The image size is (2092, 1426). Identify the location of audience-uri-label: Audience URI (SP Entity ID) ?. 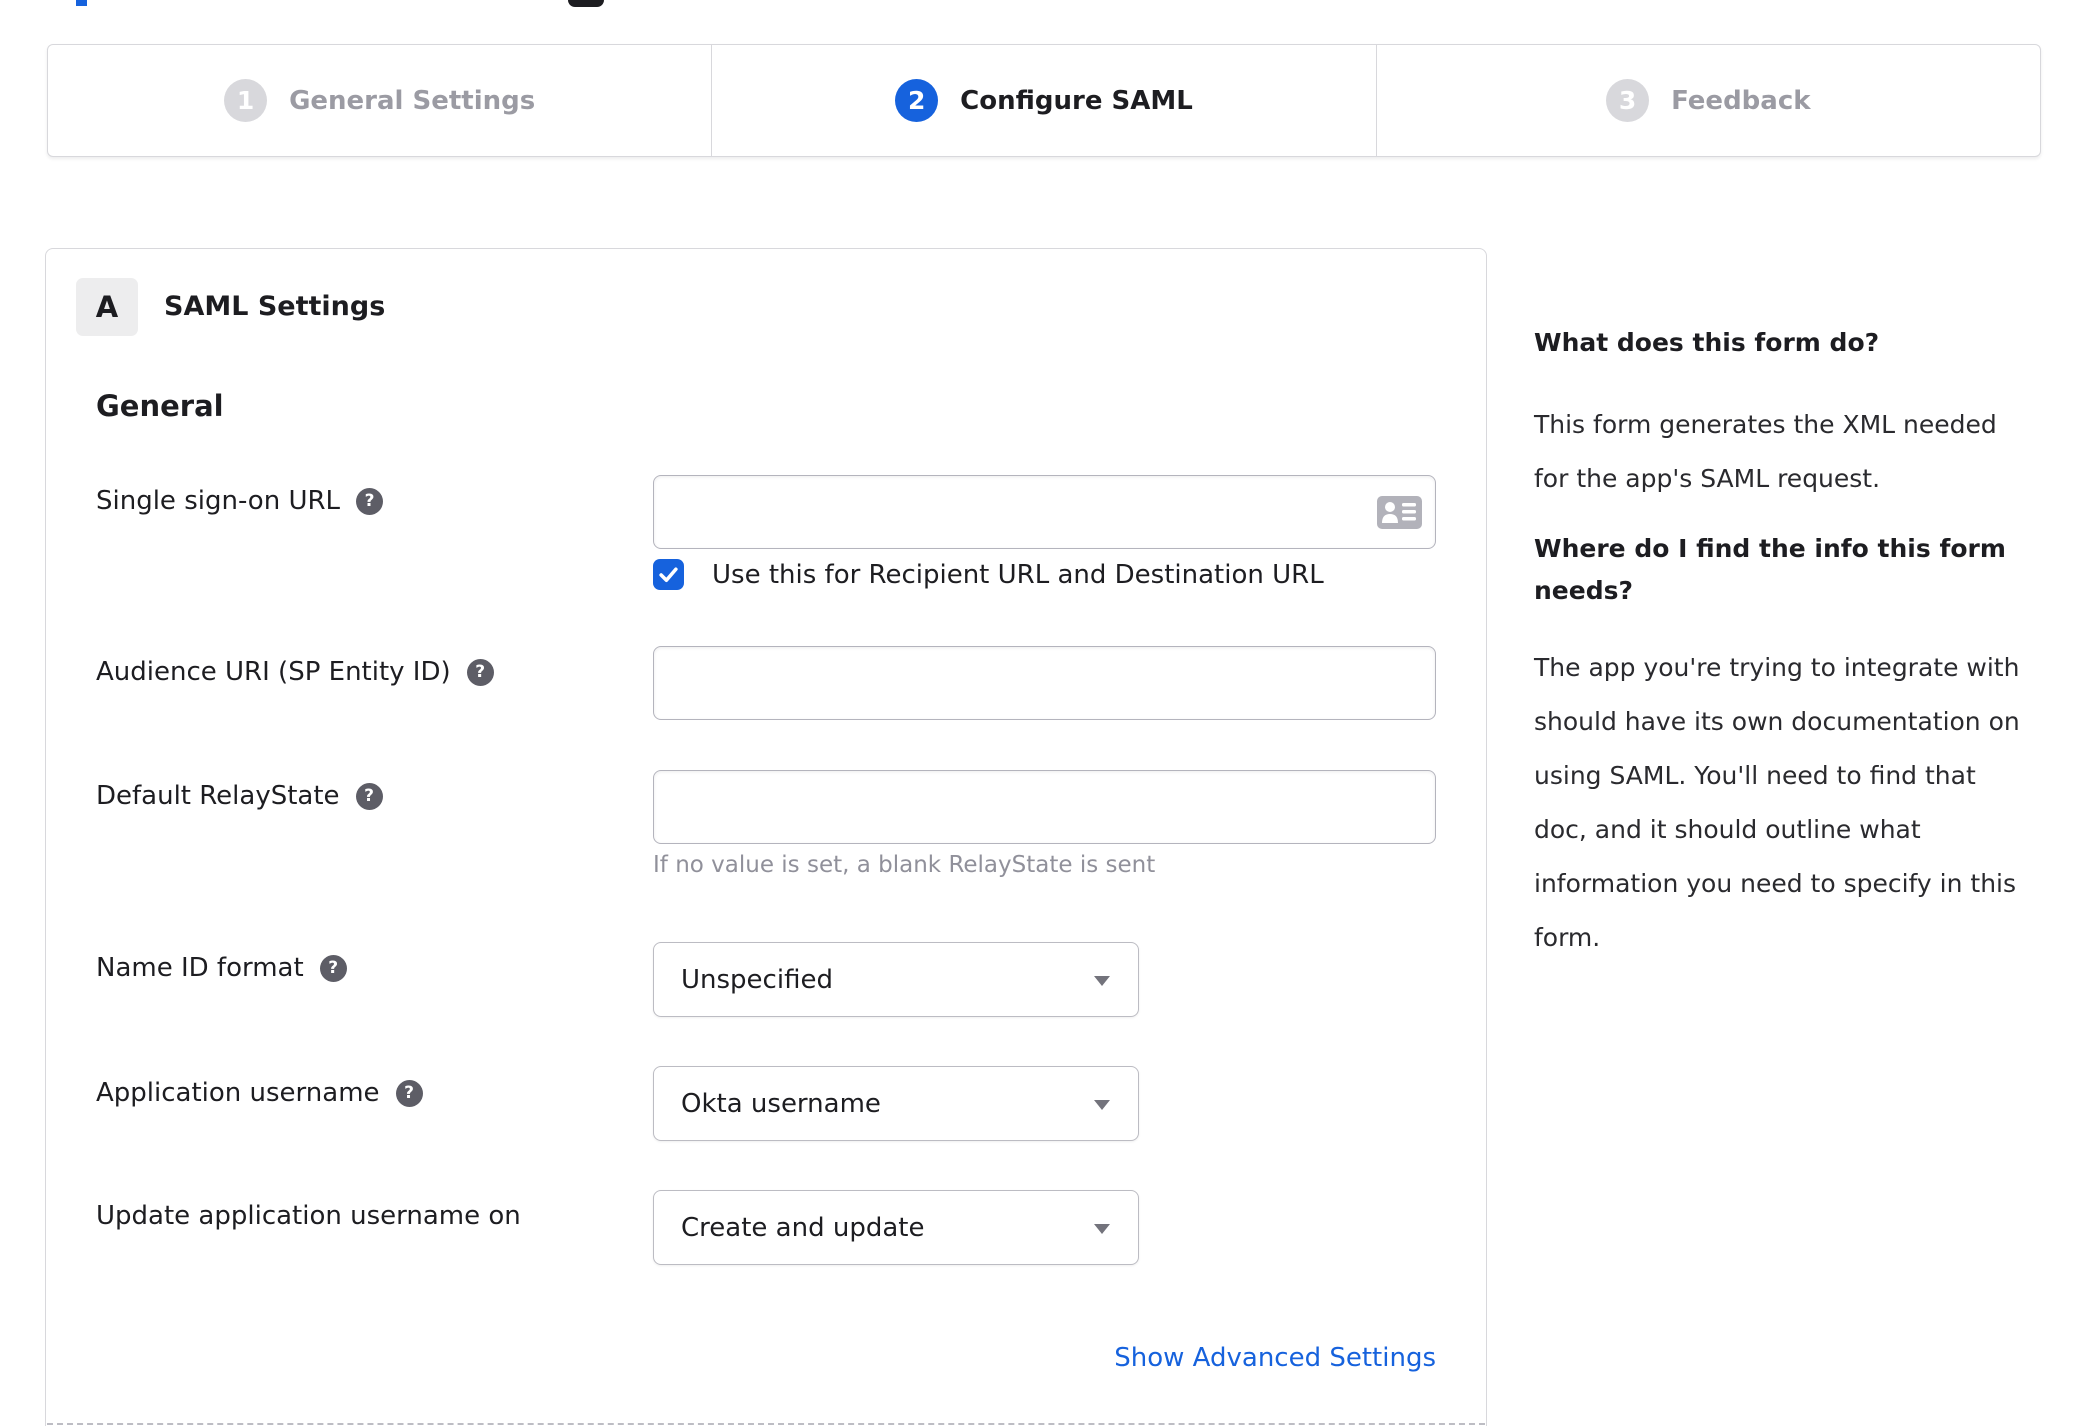
(295, 672).